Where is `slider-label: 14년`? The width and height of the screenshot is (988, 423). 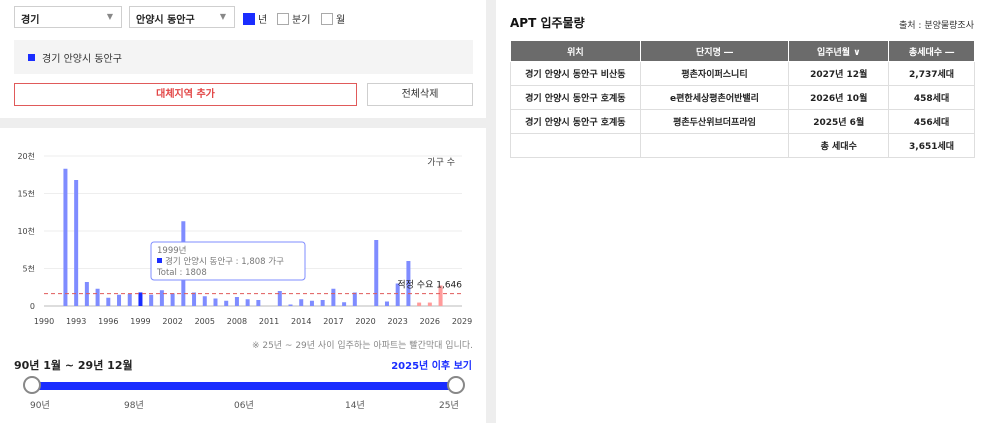
slider-label: 14년 is located at coordinates (355, 406).